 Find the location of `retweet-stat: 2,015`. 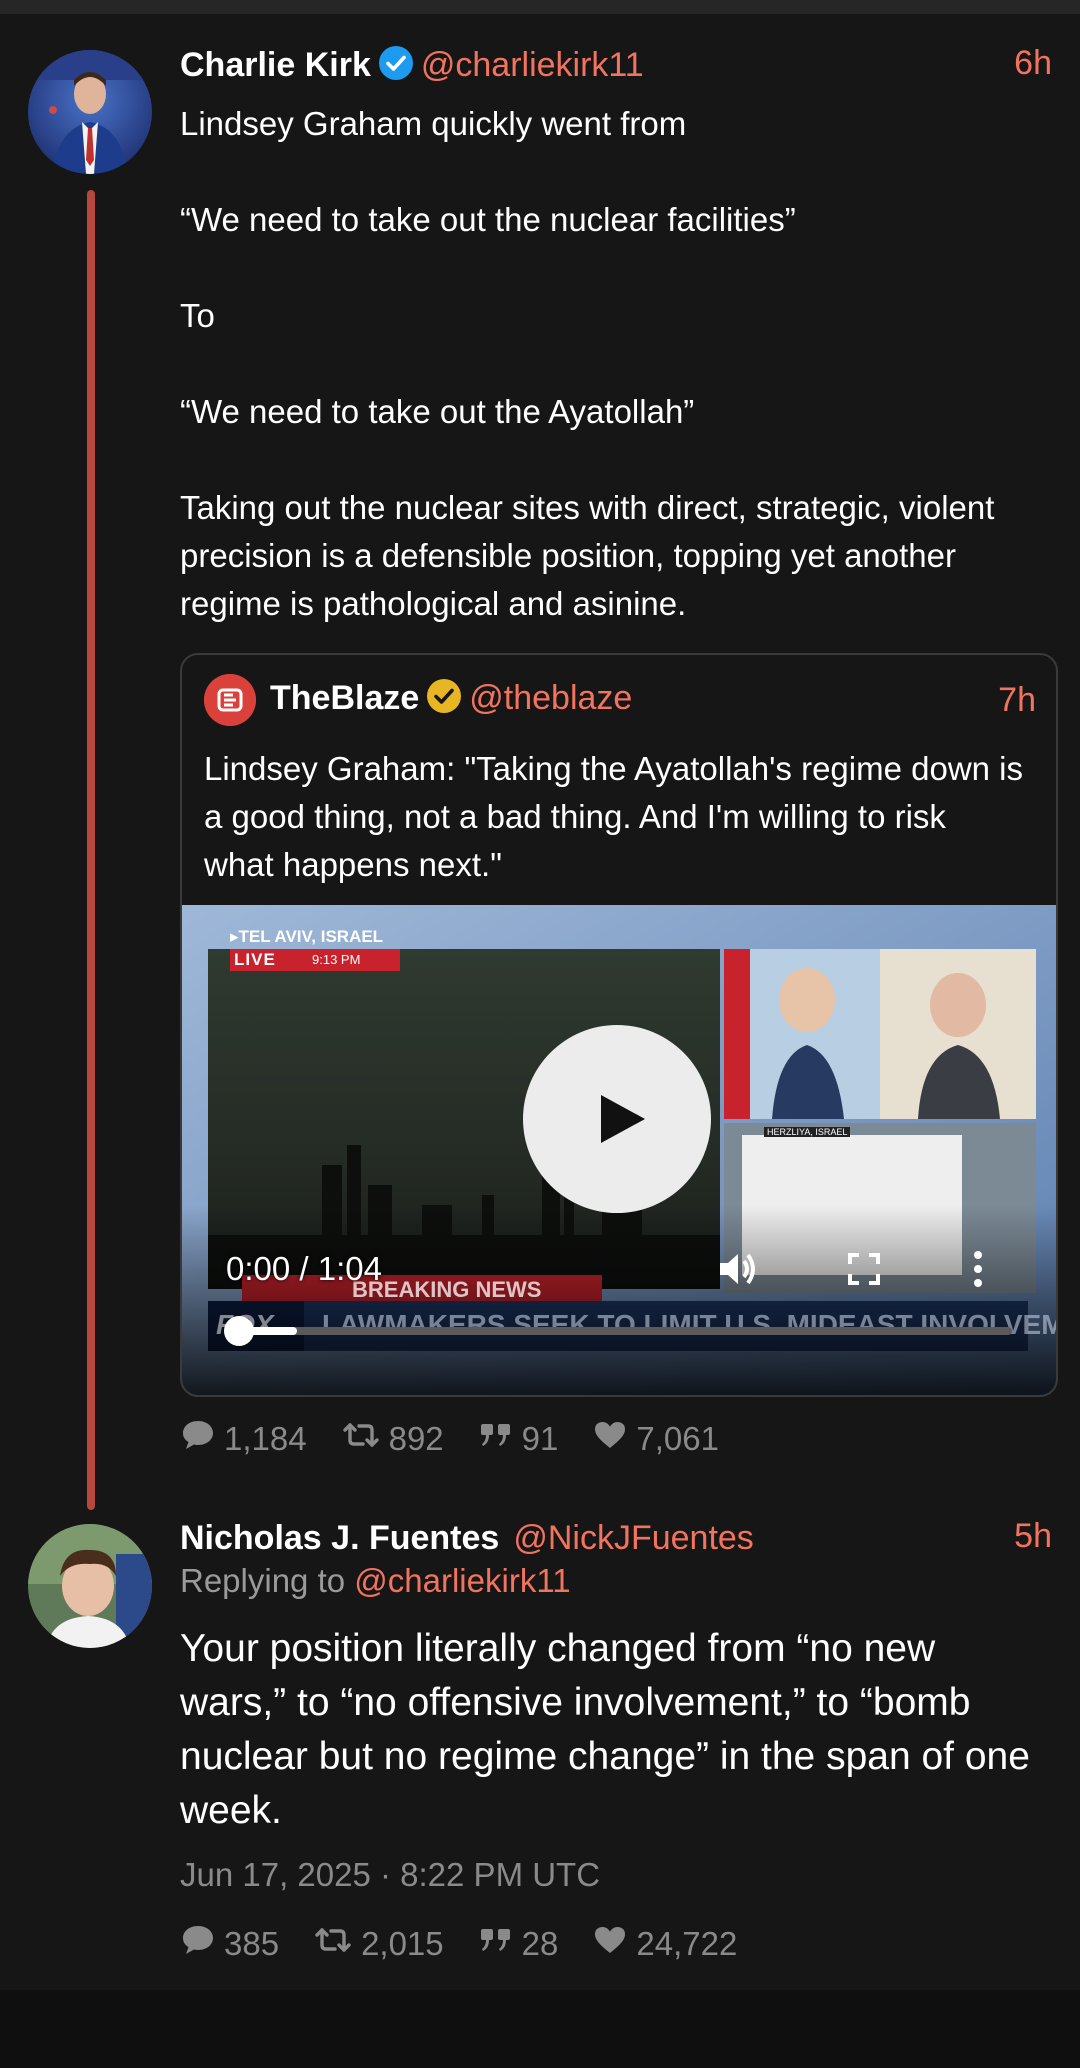

retweet-stat: 2,015 is located at coordinates (378, 1944).